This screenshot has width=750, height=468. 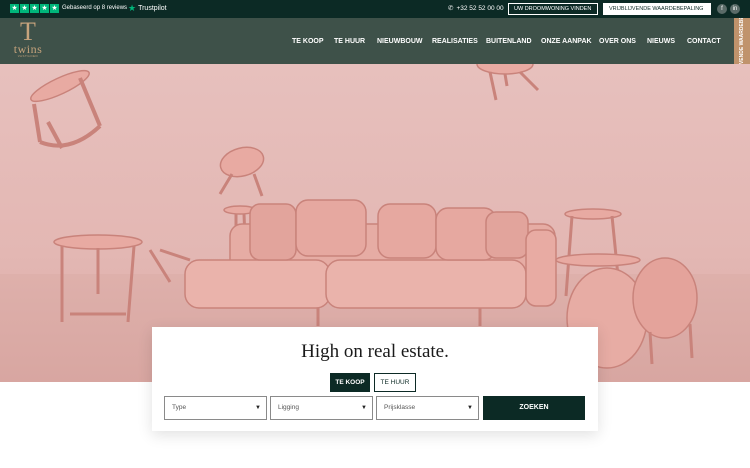 What do you see at coordinates (617, 41) in the screenshot?
I see `nav-over-ons: OVER ONS` at bounding box center [617, 41].